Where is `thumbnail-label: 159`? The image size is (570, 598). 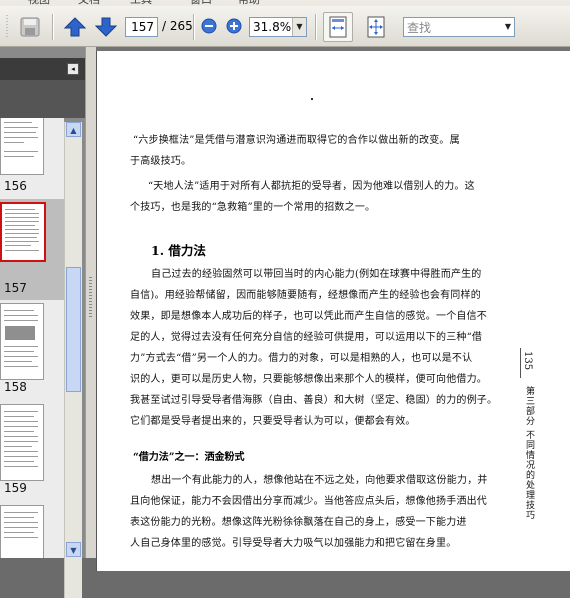
thumbnail-label: 159 is located at coordinates (15, 488).